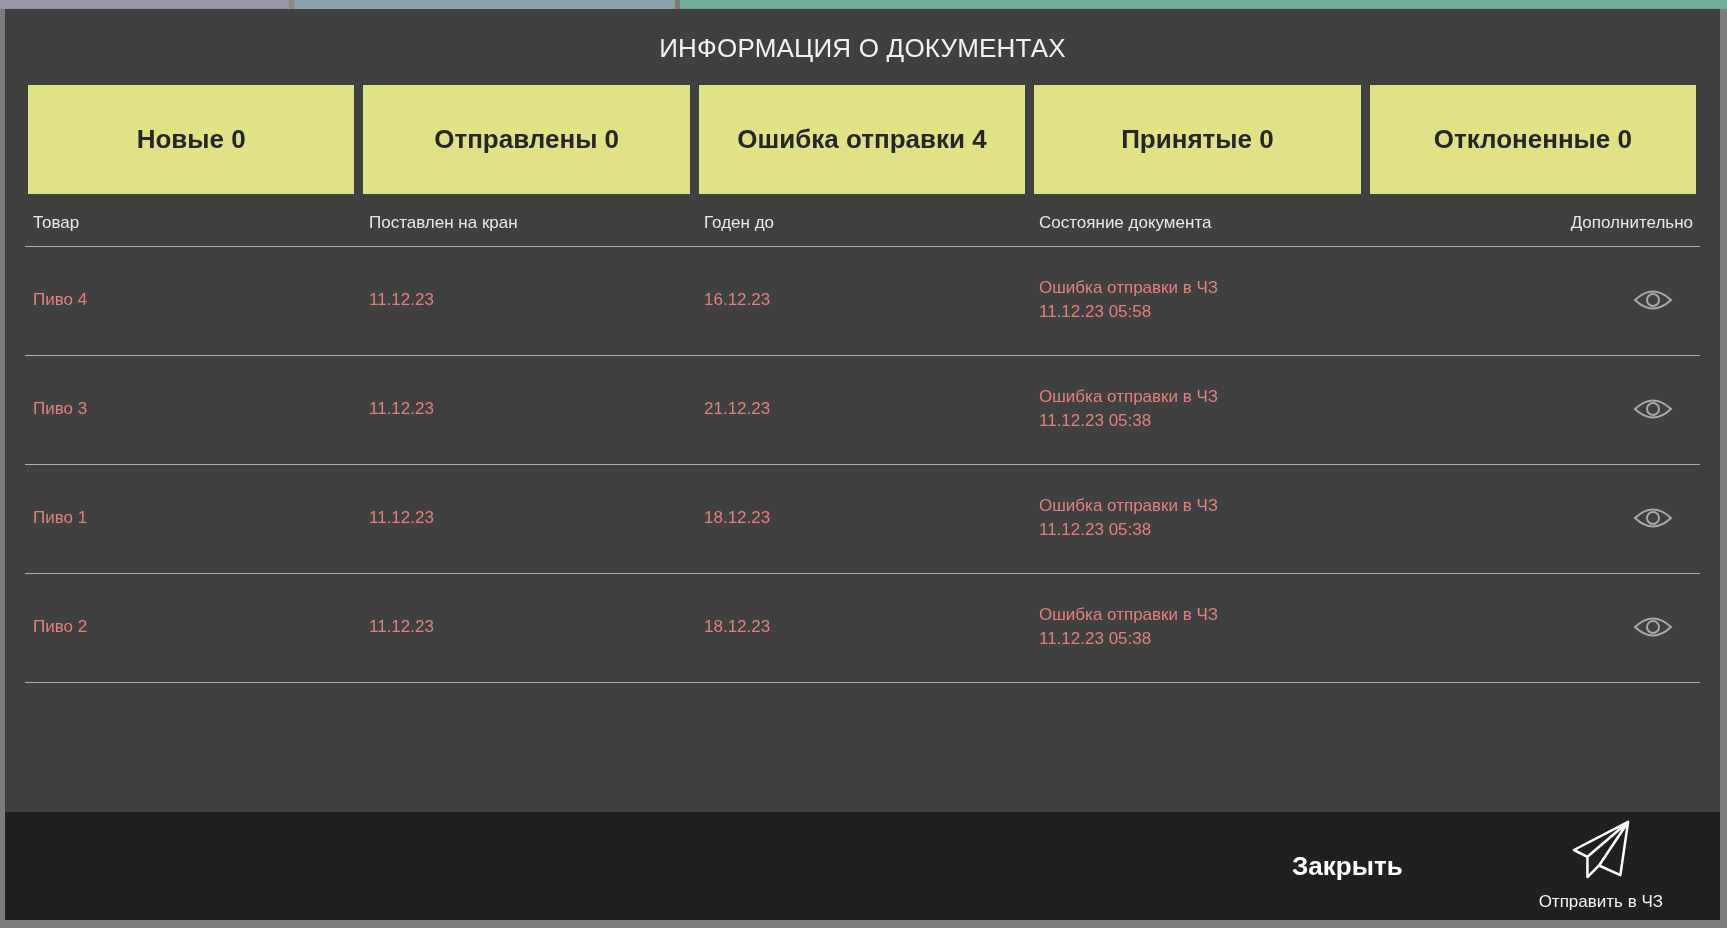 This screenshot has height=928, width=1727. What do you see at coordinates (1530, 220) in the screenshot?
I see `column-header: Дополнительно` at bounding box center [1530, 220].